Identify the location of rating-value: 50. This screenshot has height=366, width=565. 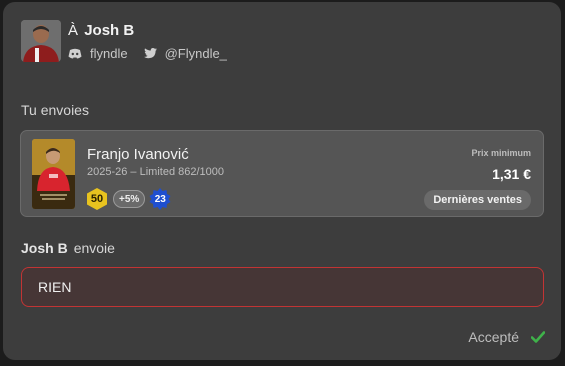
(97, 199).